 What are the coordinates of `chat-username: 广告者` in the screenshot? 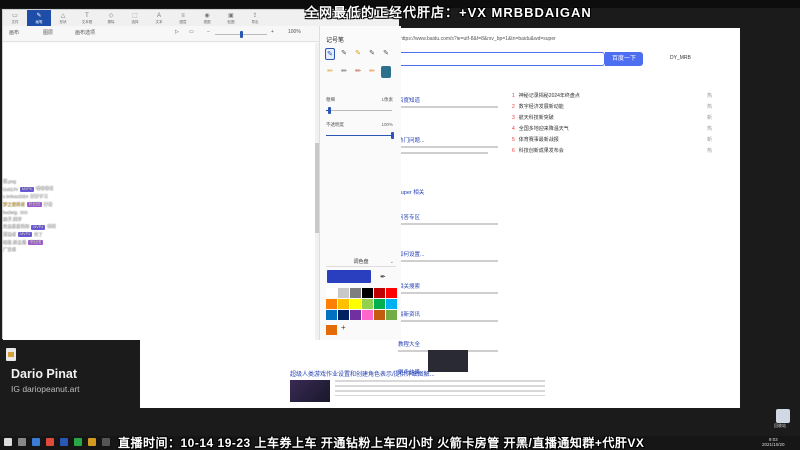 It's located at (9, 250).